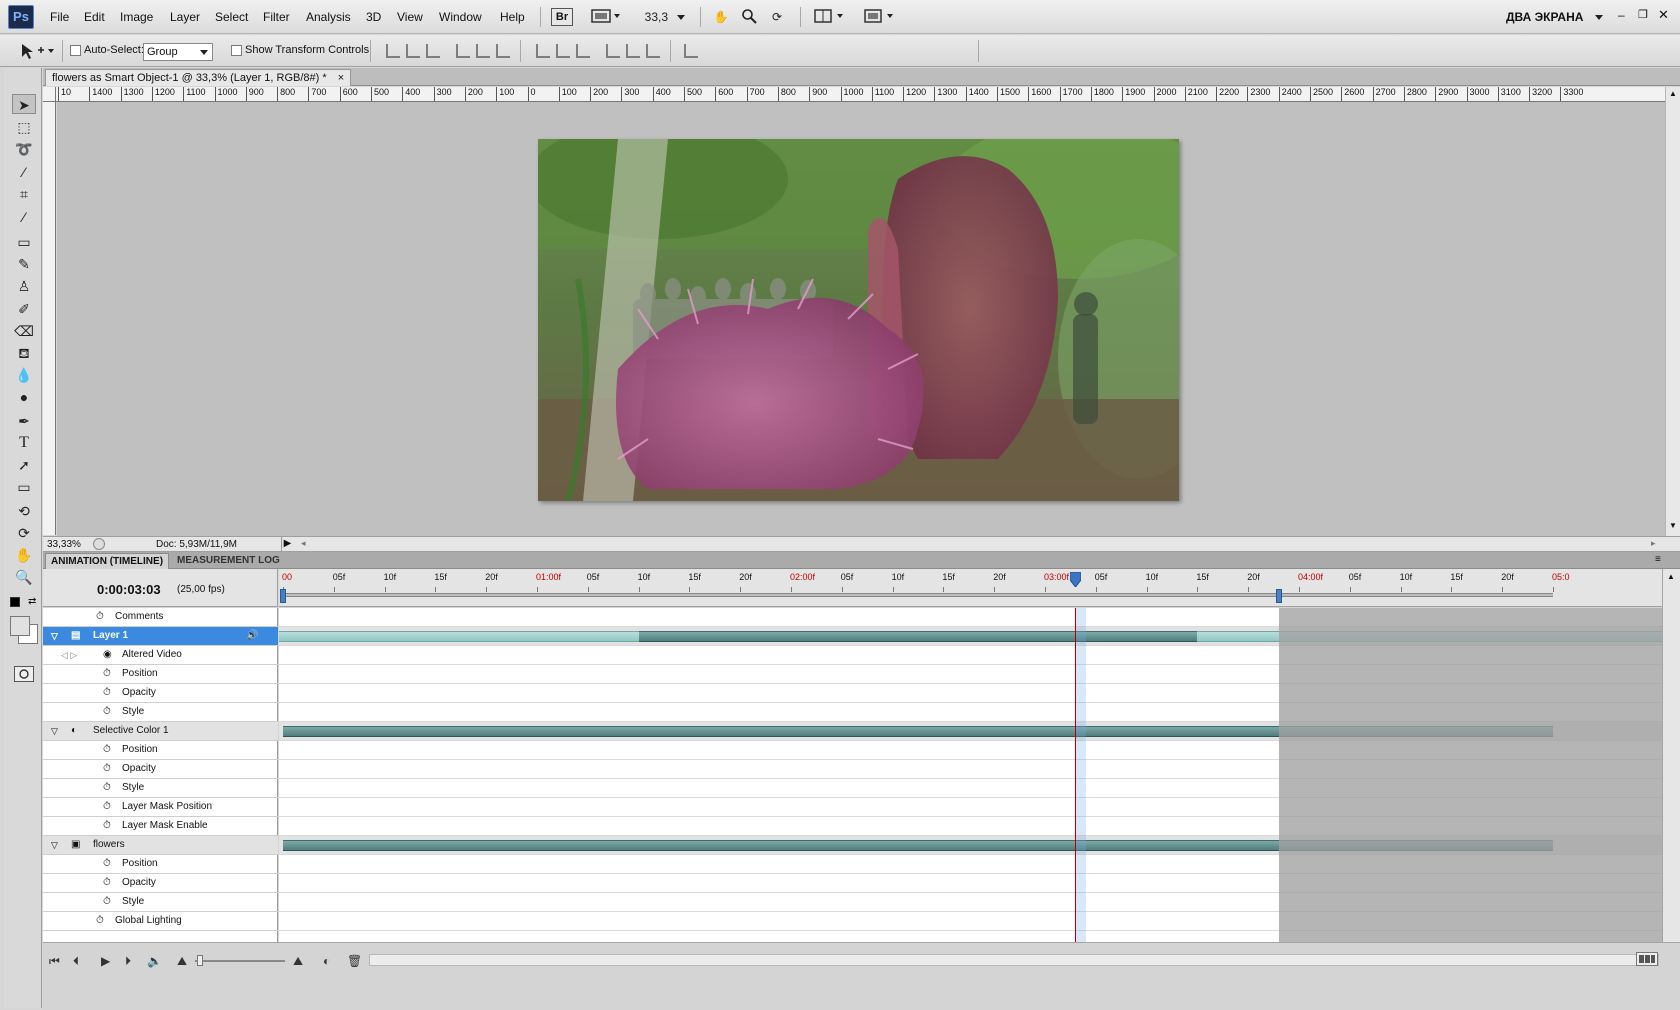  I want to click on menu-image: Image, so click(136, 17).